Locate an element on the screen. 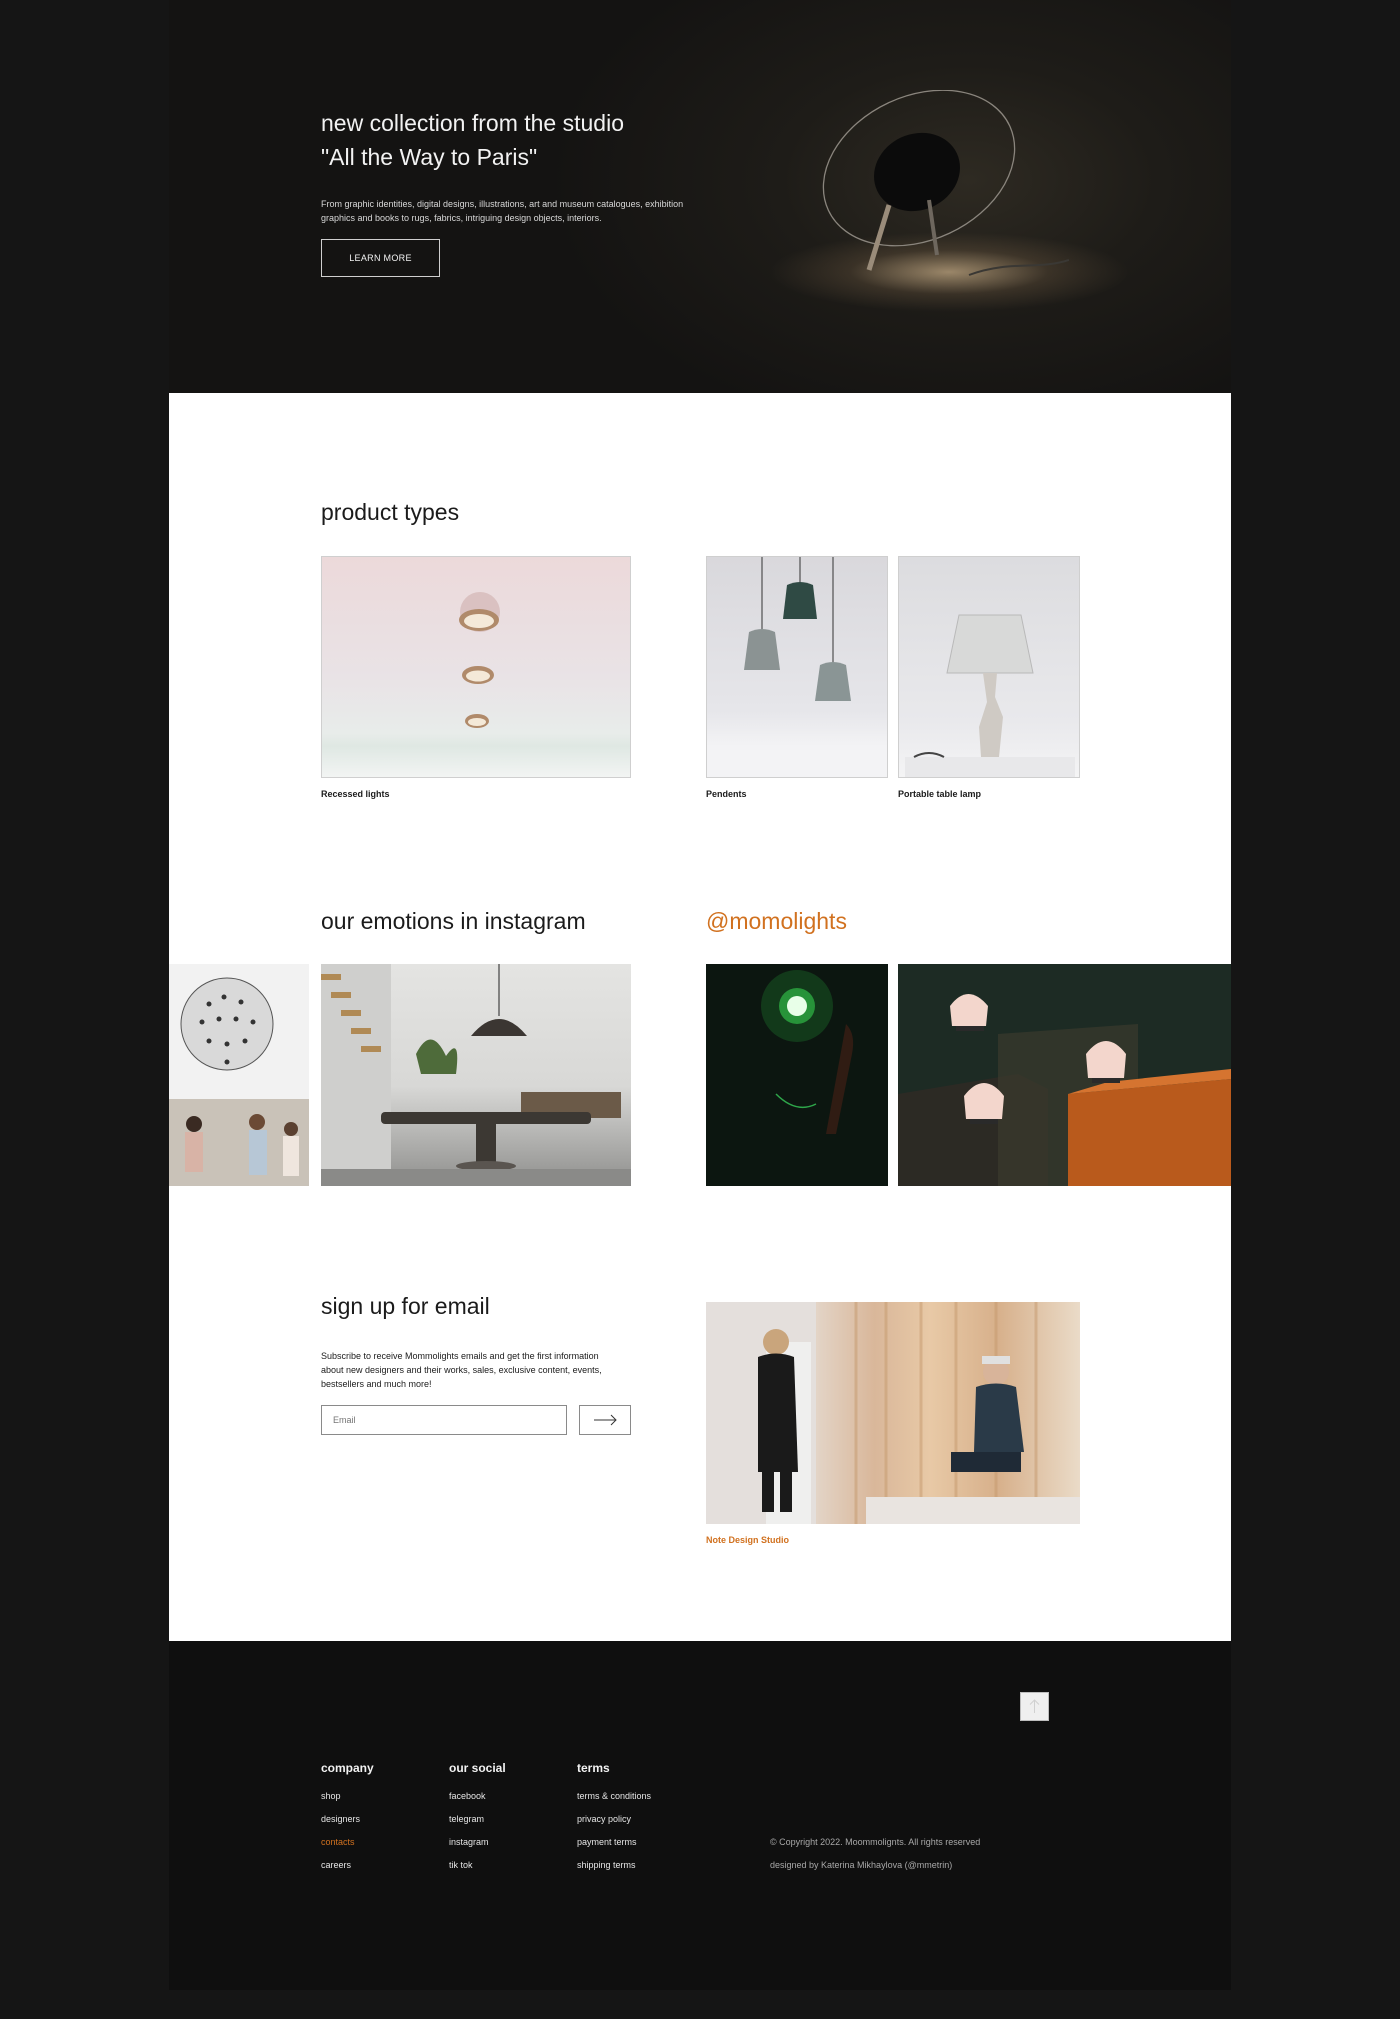  portable-table-lamp-card is located at coordinates (989, 667).